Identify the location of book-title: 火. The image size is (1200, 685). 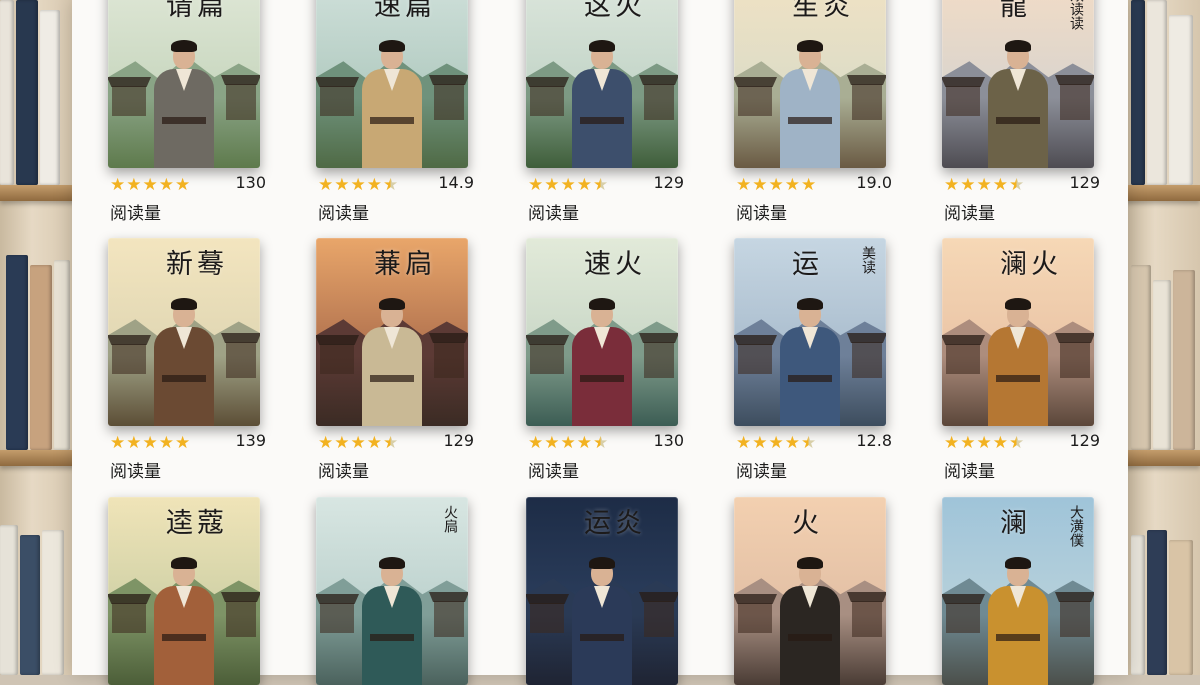
(807, 523).